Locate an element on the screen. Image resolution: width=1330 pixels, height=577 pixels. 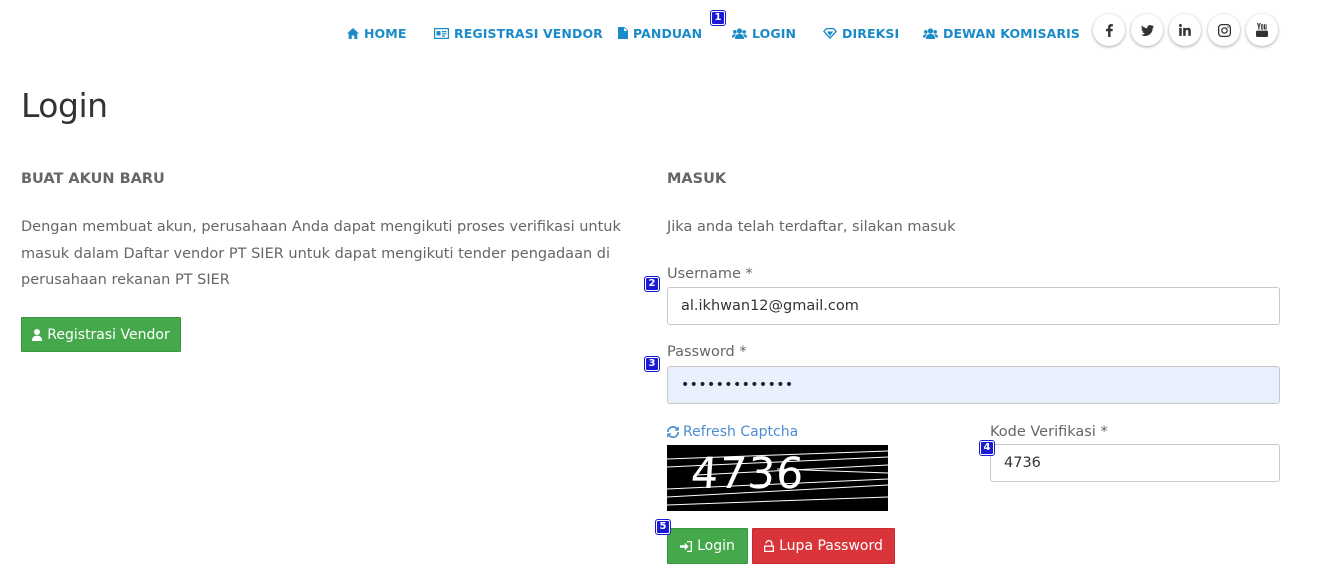
instagram-link is located at coordinates (1224, 30).